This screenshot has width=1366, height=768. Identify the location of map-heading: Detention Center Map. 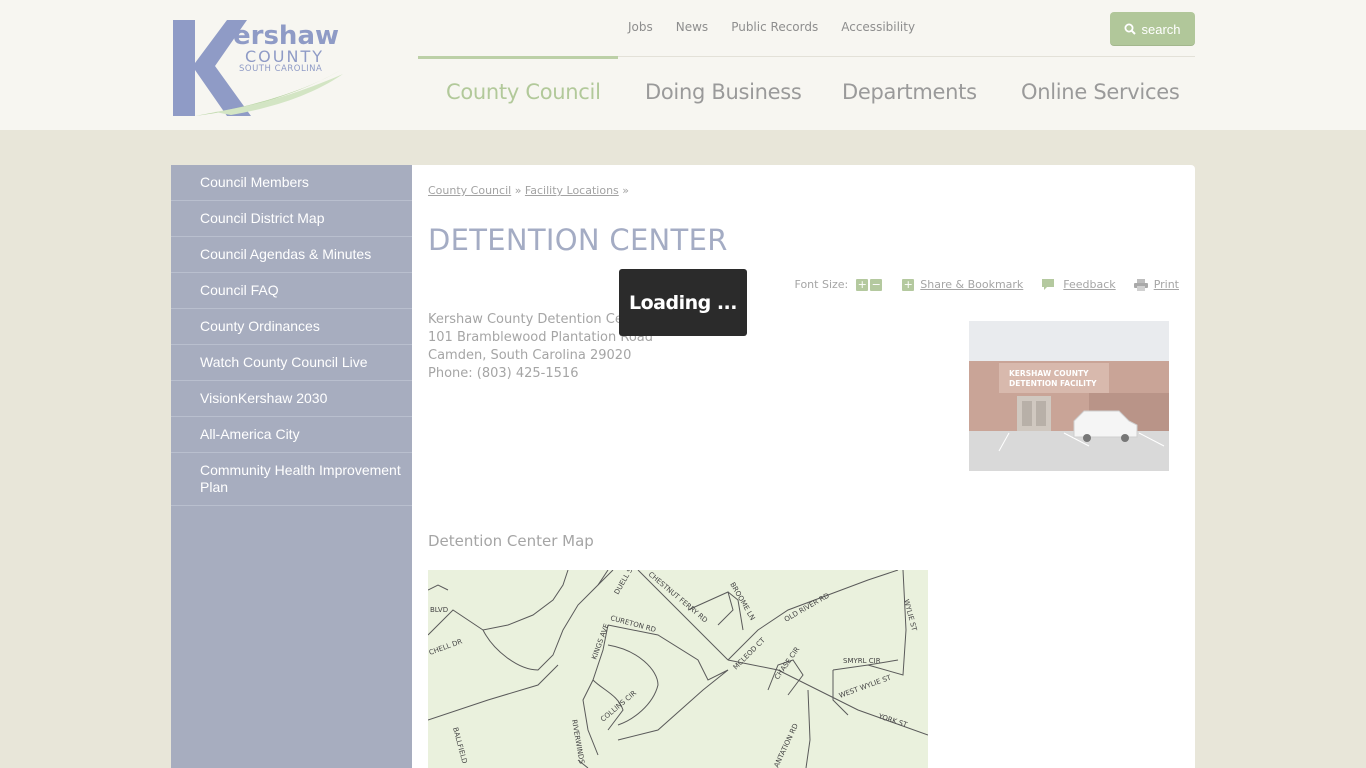
(511, 541).